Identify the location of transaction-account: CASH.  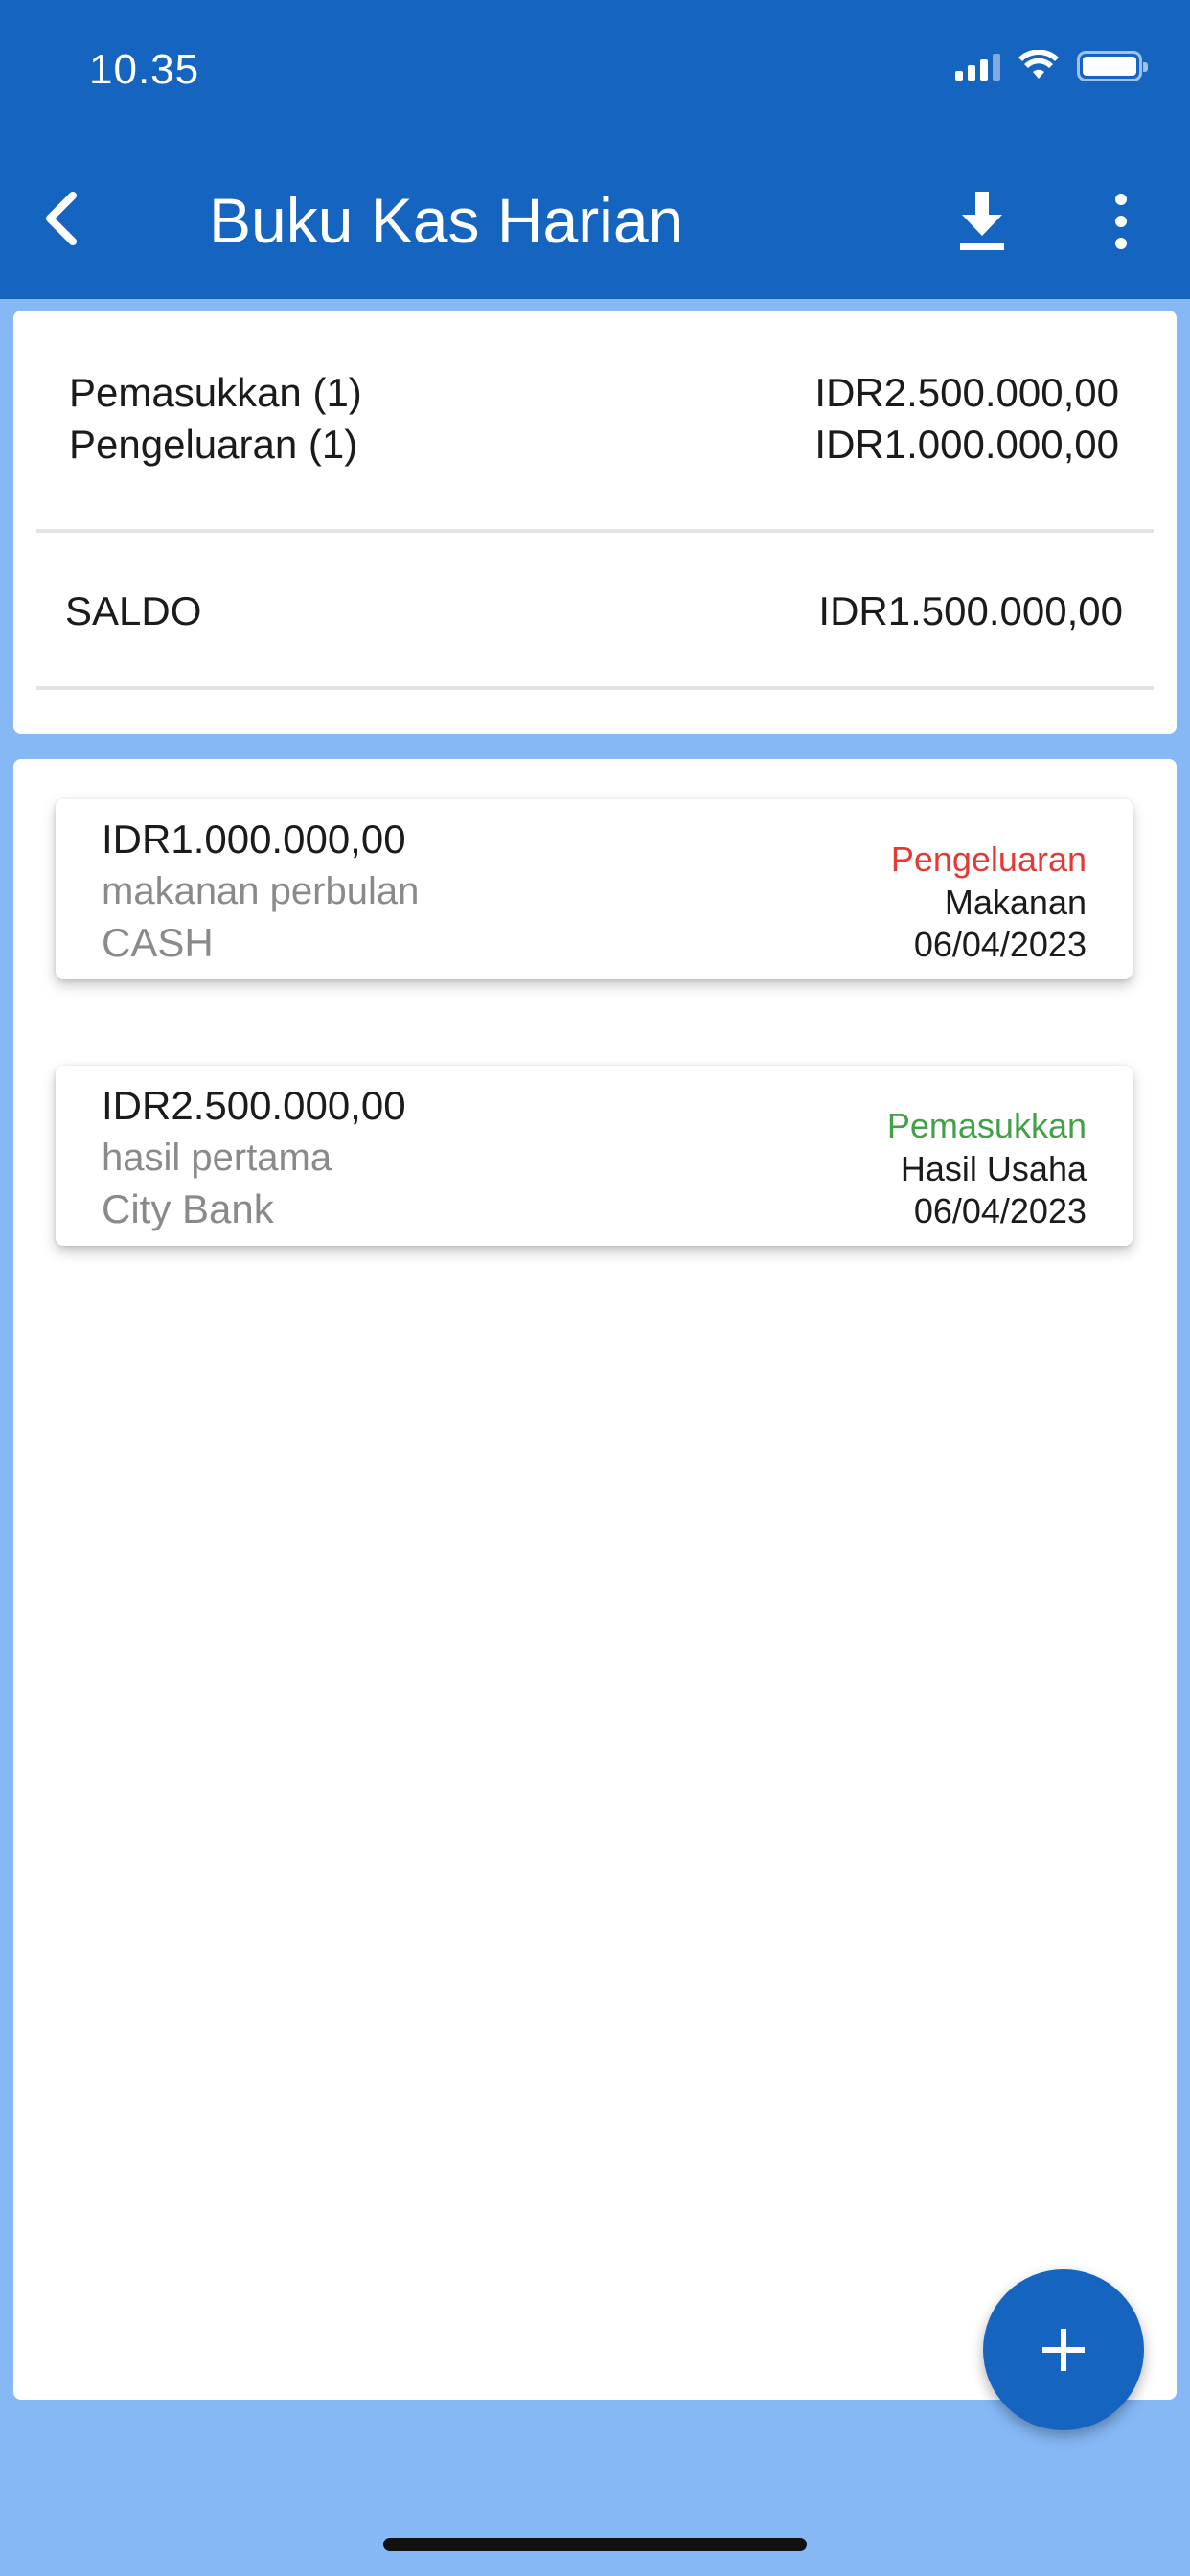
(158, 942).